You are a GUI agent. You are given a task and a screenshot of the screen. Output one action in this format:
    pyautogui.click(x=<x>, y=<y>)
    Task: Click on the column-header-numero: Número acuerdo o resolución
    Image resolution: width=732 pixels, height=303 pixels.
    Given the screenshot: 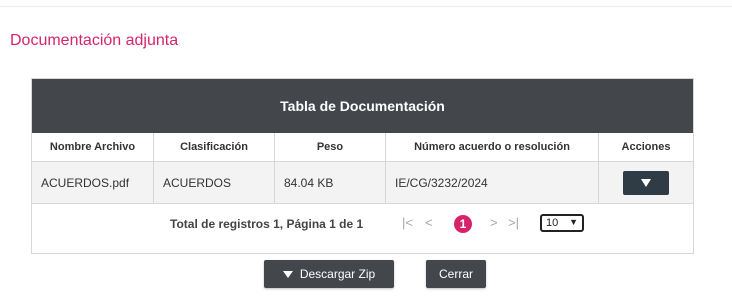 What is the action you would take?
    pyautogui.click(x=492, y=147)
    